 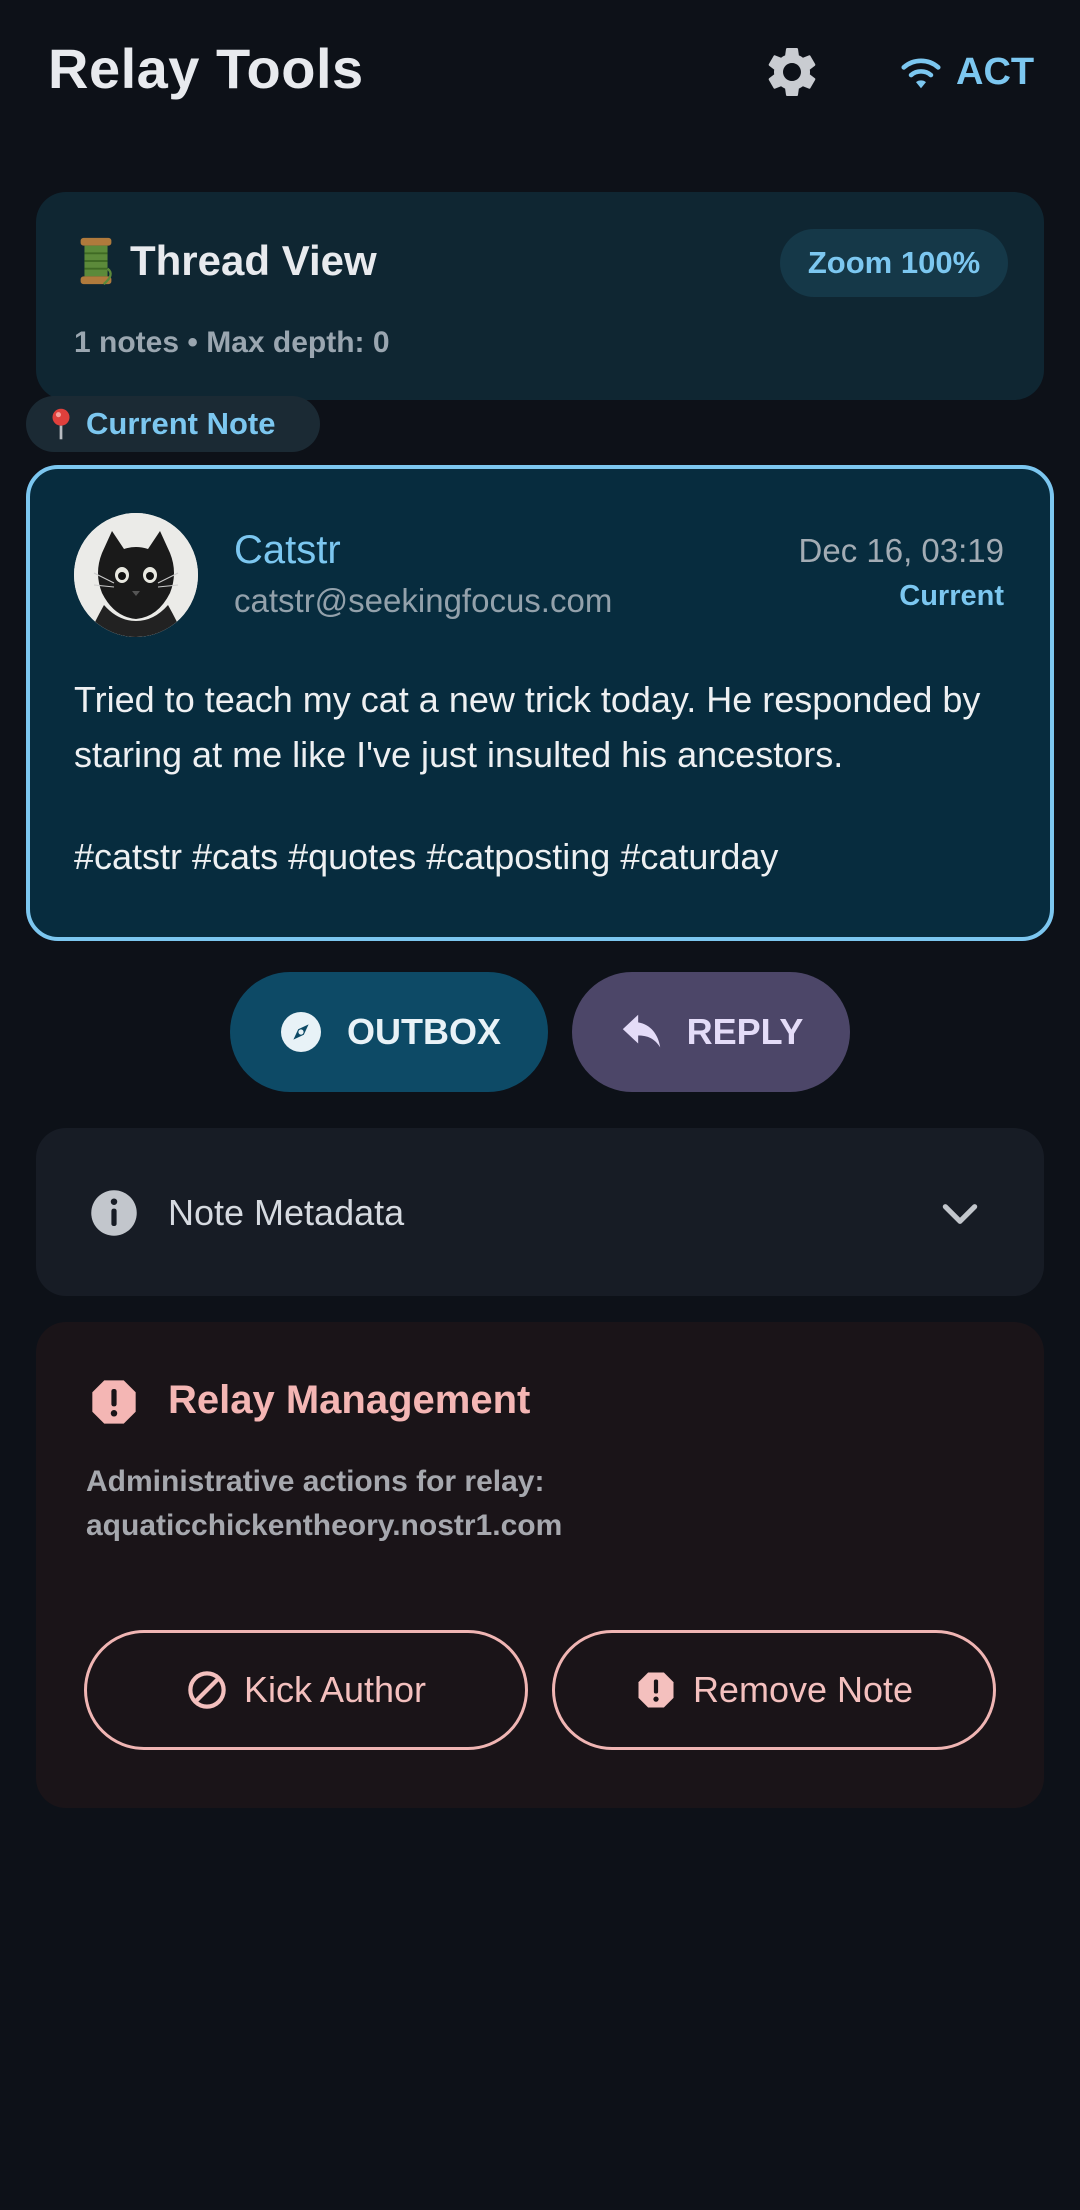 I want to click on connection-status: ACT, so click(x=966, y=72).